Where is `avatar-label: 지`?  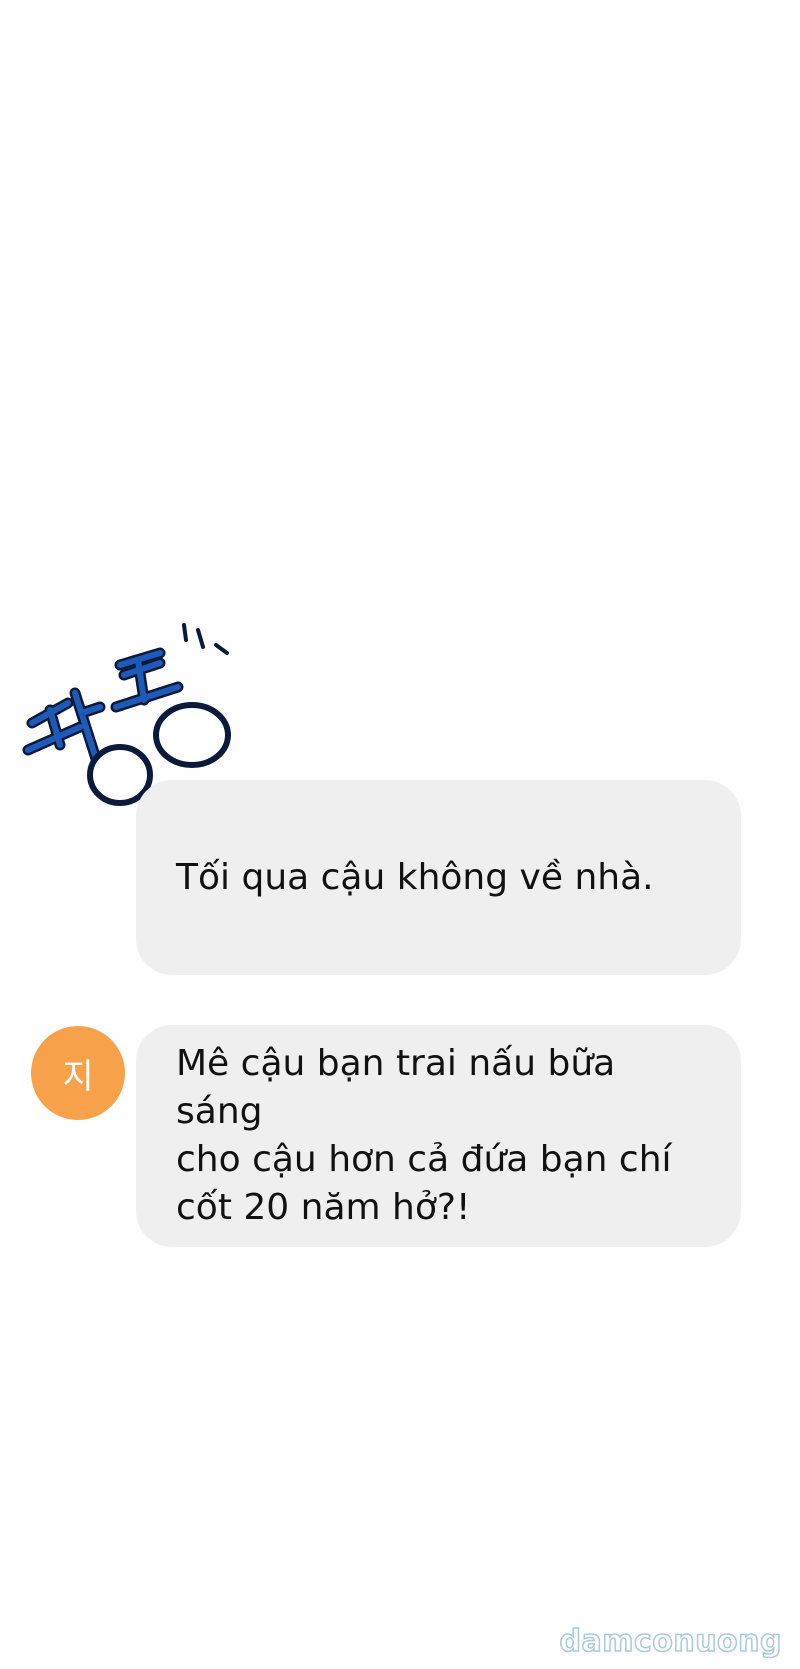 avatar-label: 지 is located at coordinates (78, 1076).